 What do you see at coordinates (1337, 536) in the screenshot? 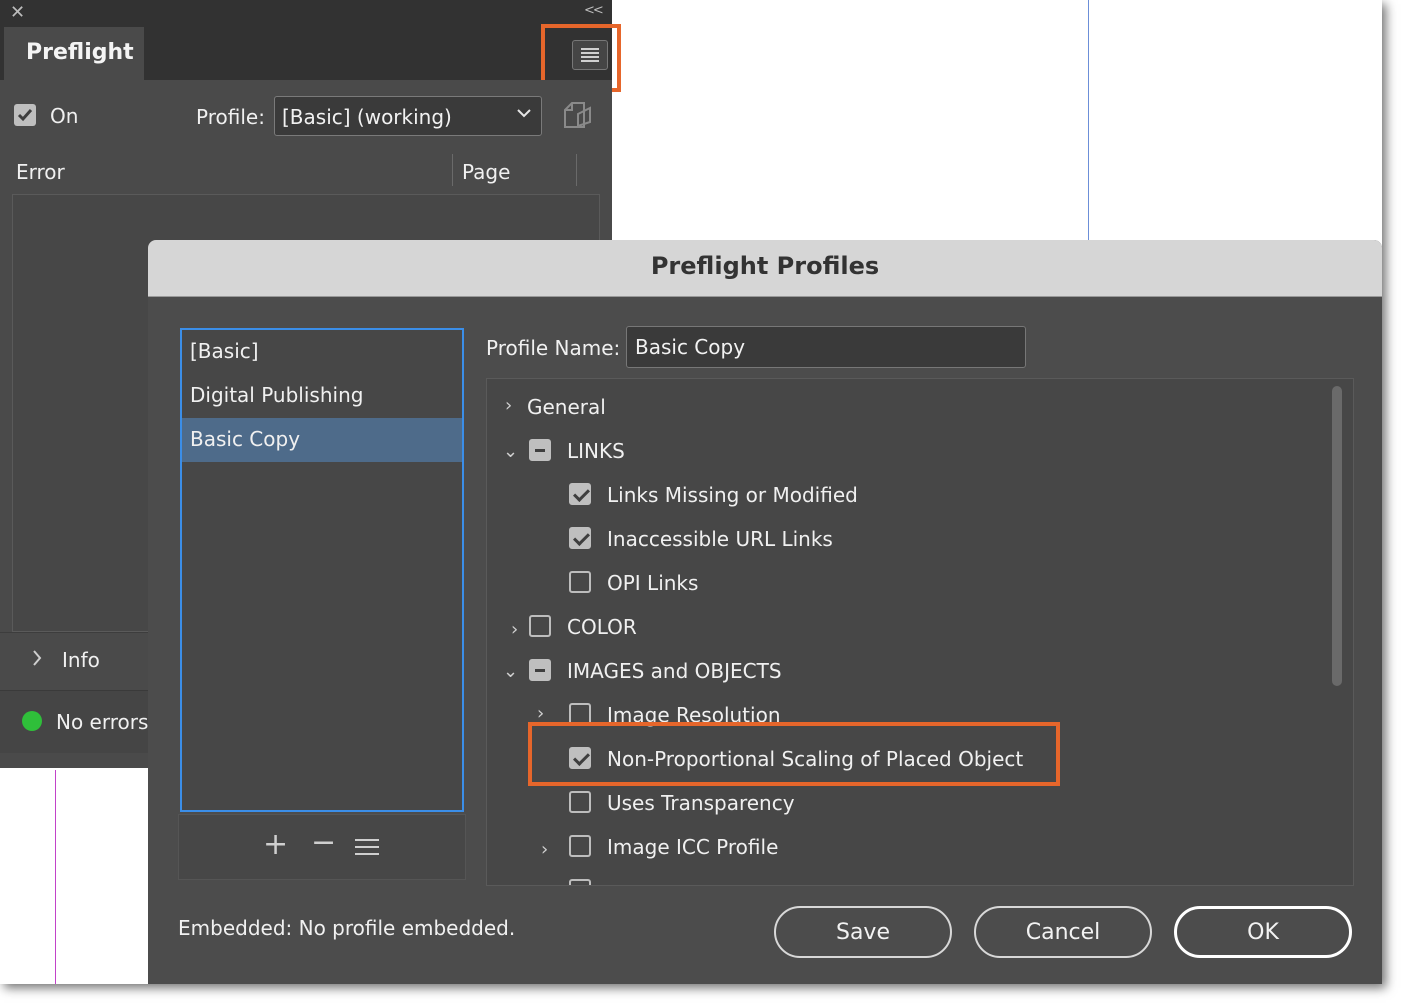
I see `scrollbar-thumb` at bounding box center [1337, 536].